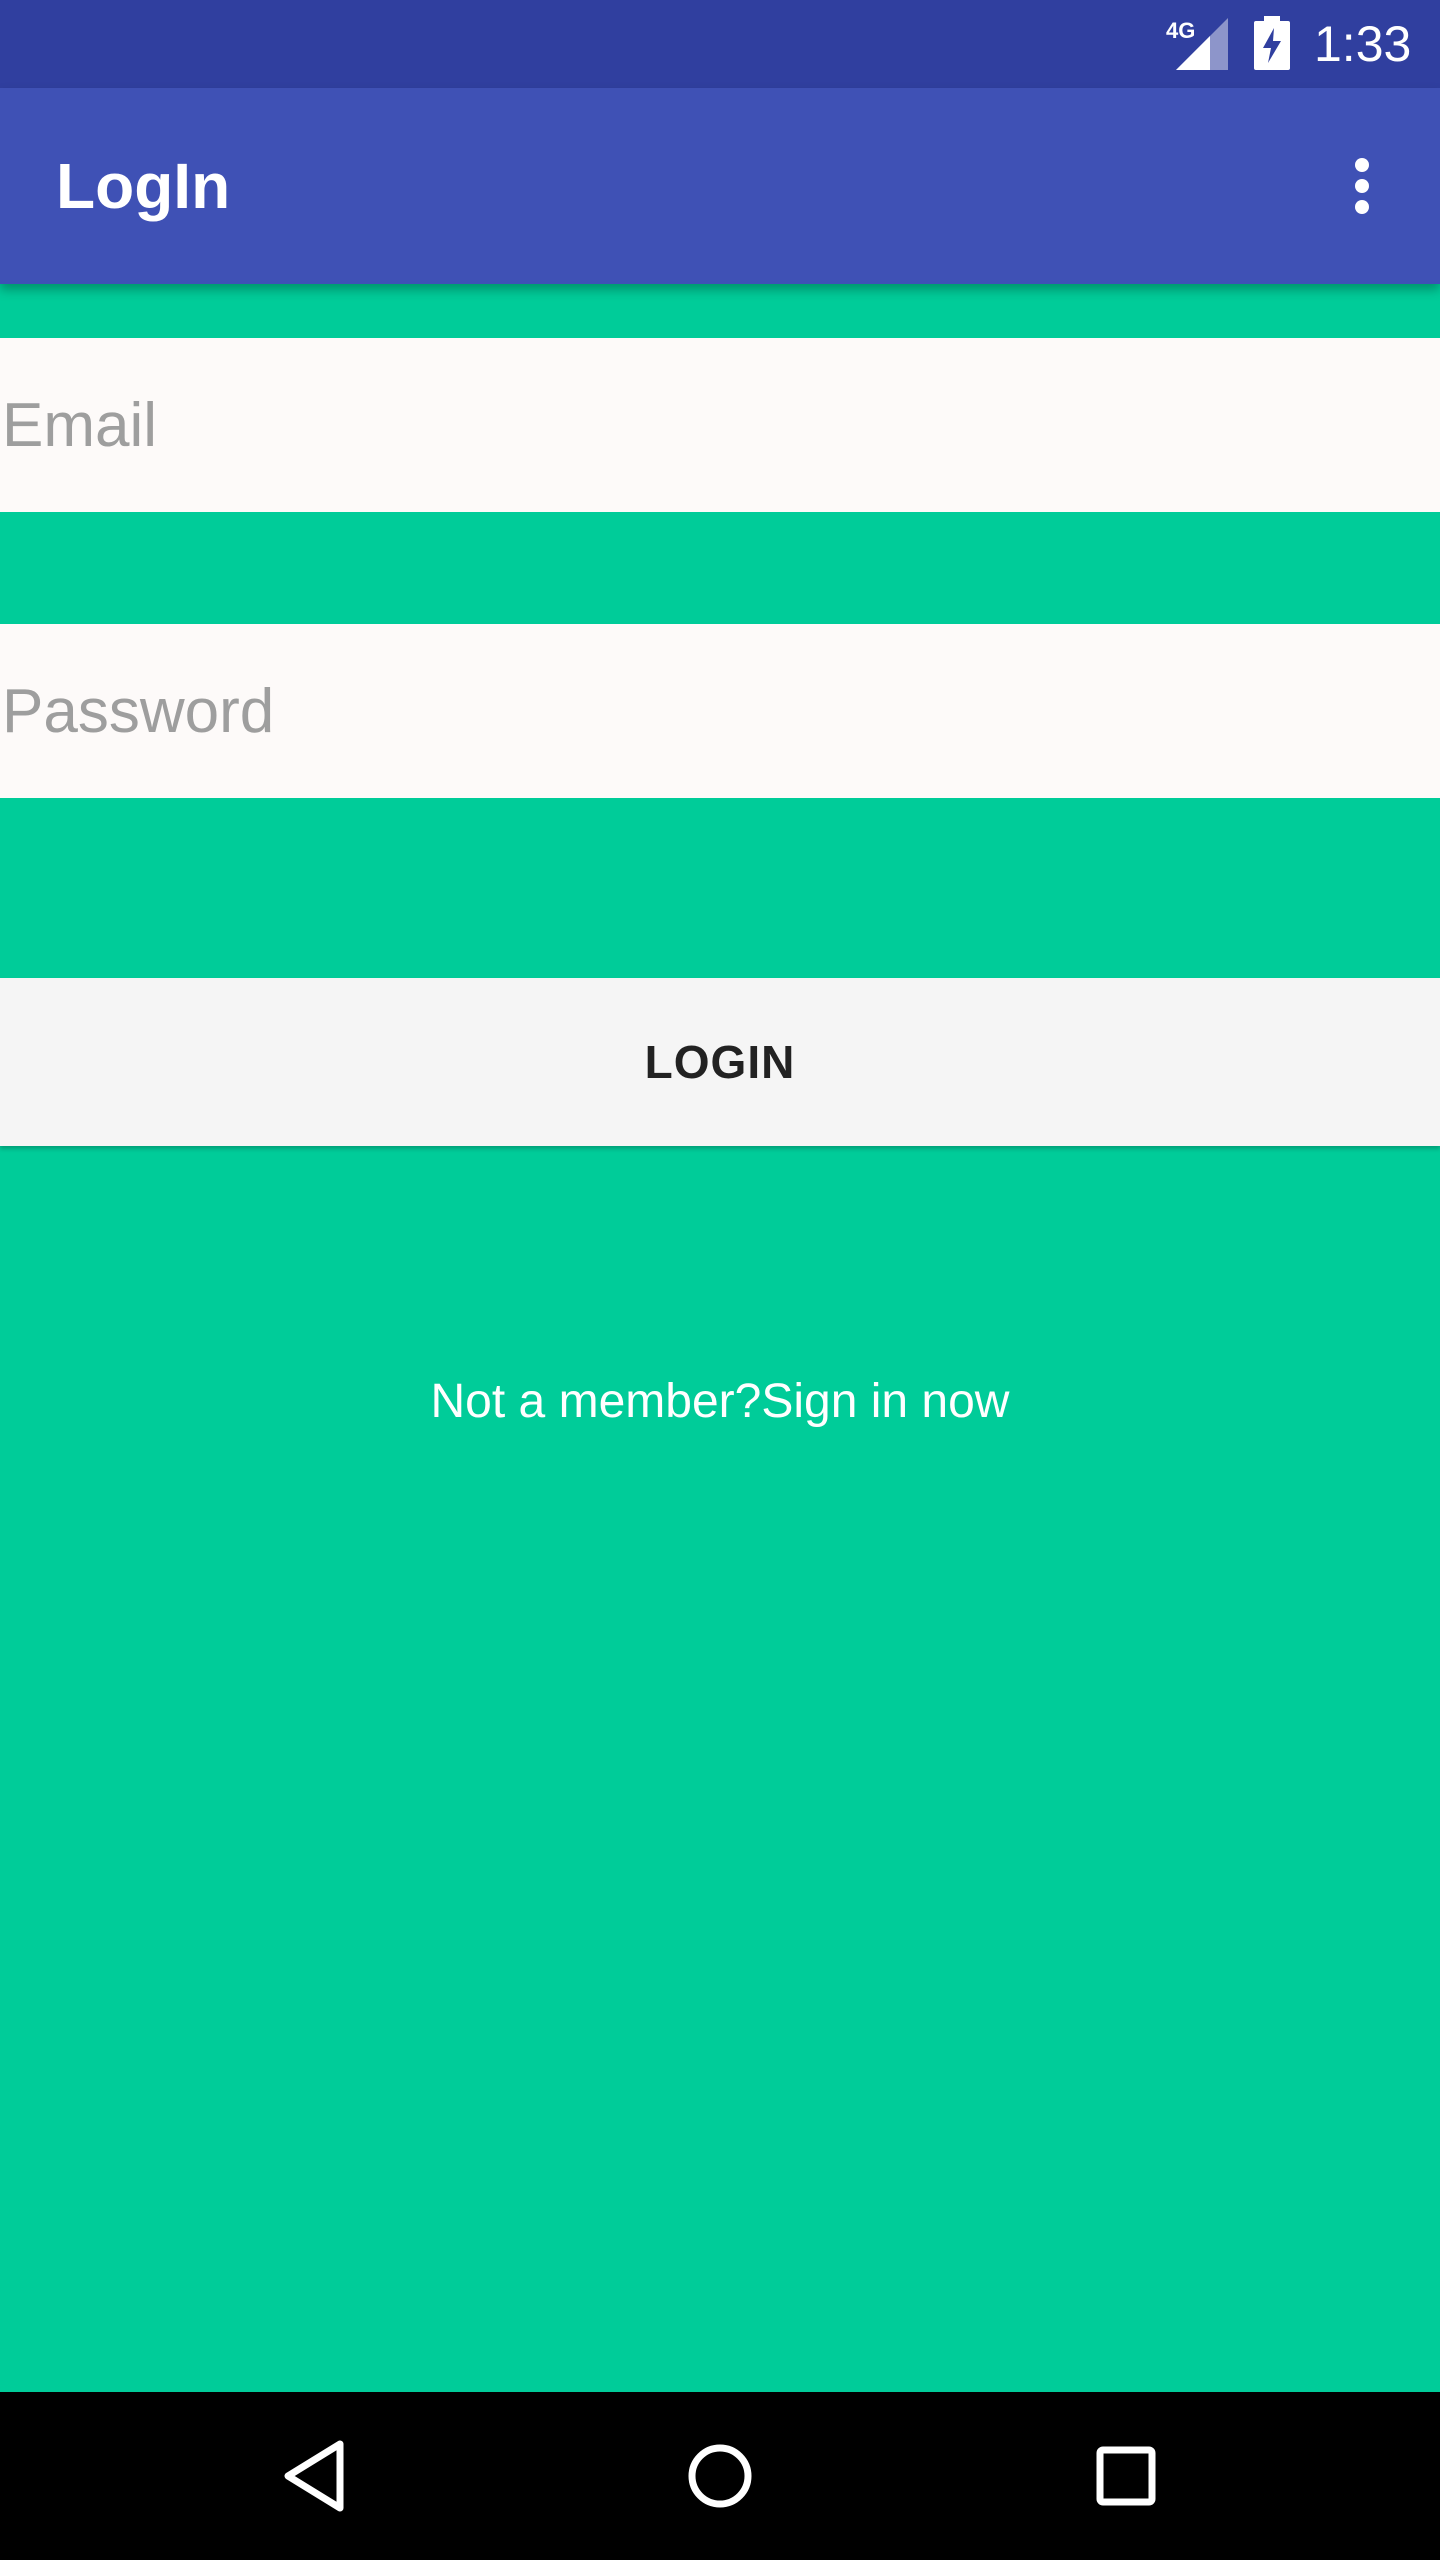 This screenshot has height=2560, width=1440. What do you see at coordinates (1202, 44) in the screenshot?
I see `signal-icon` at bounding box center [1202, 44].